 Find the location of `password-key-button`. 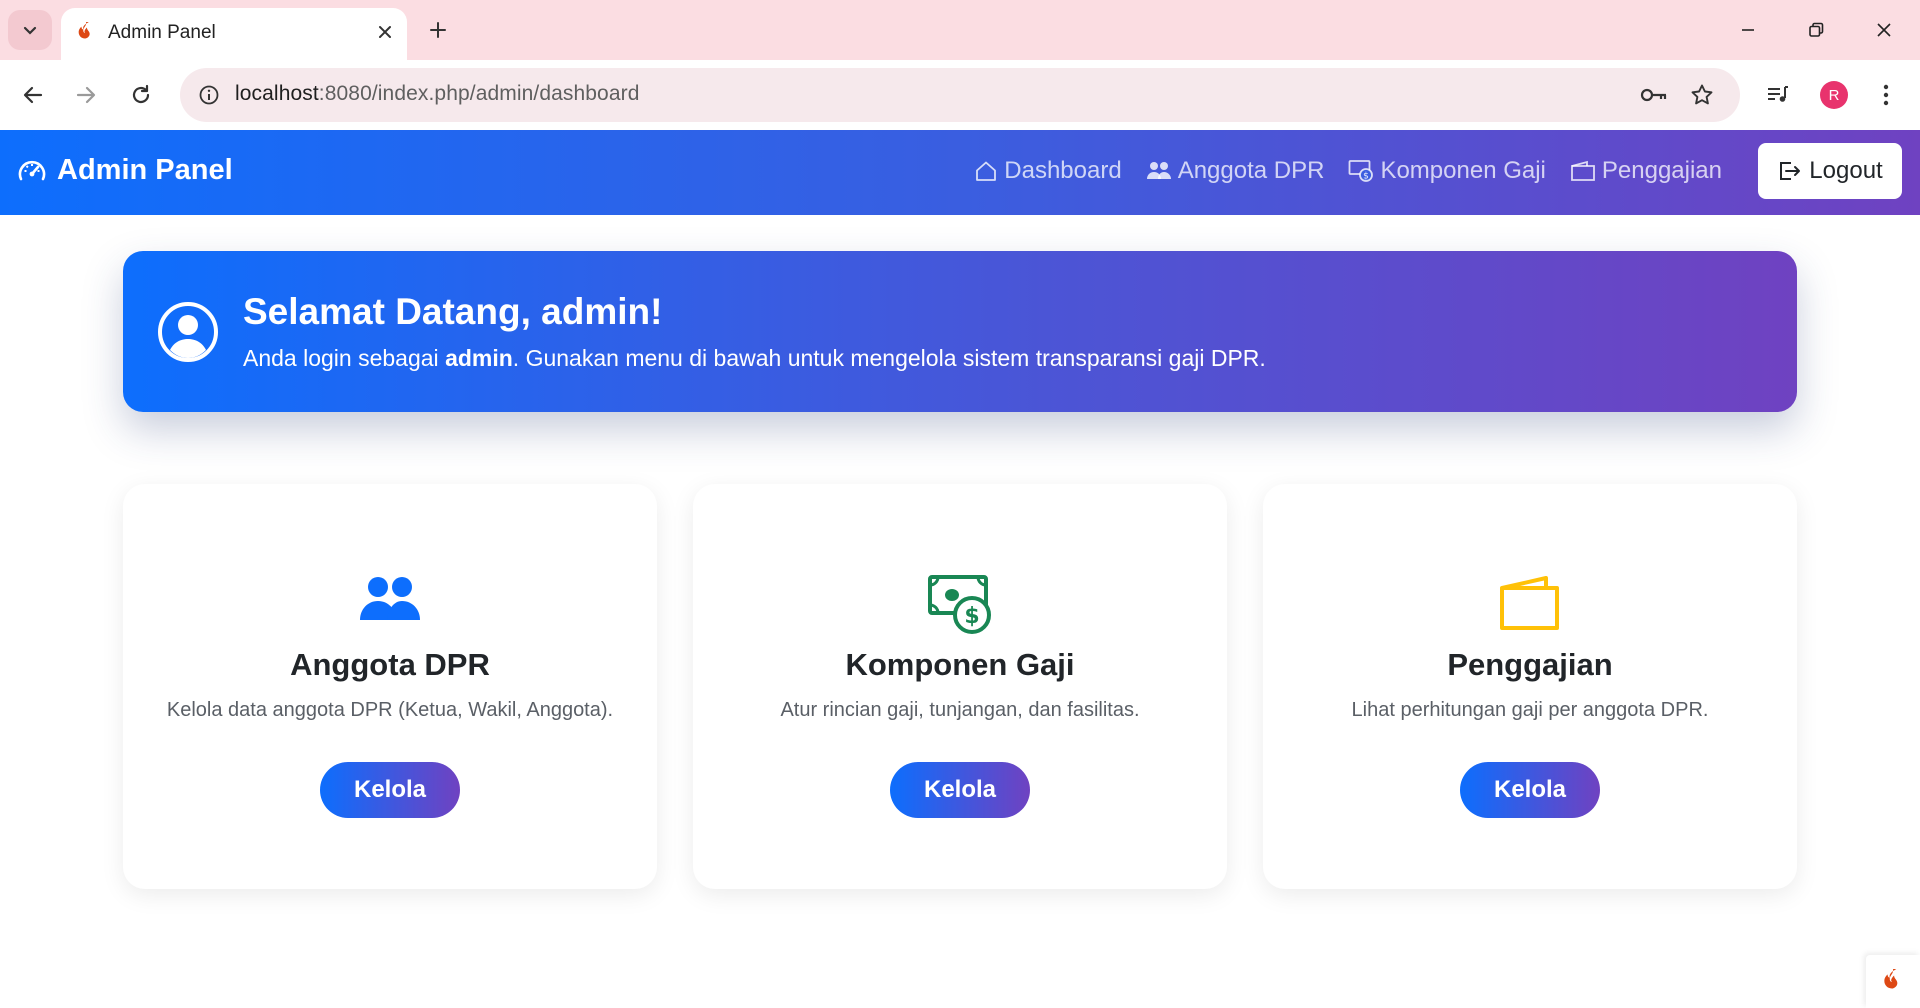

password-key-button is located at coordinates (1654, 95).